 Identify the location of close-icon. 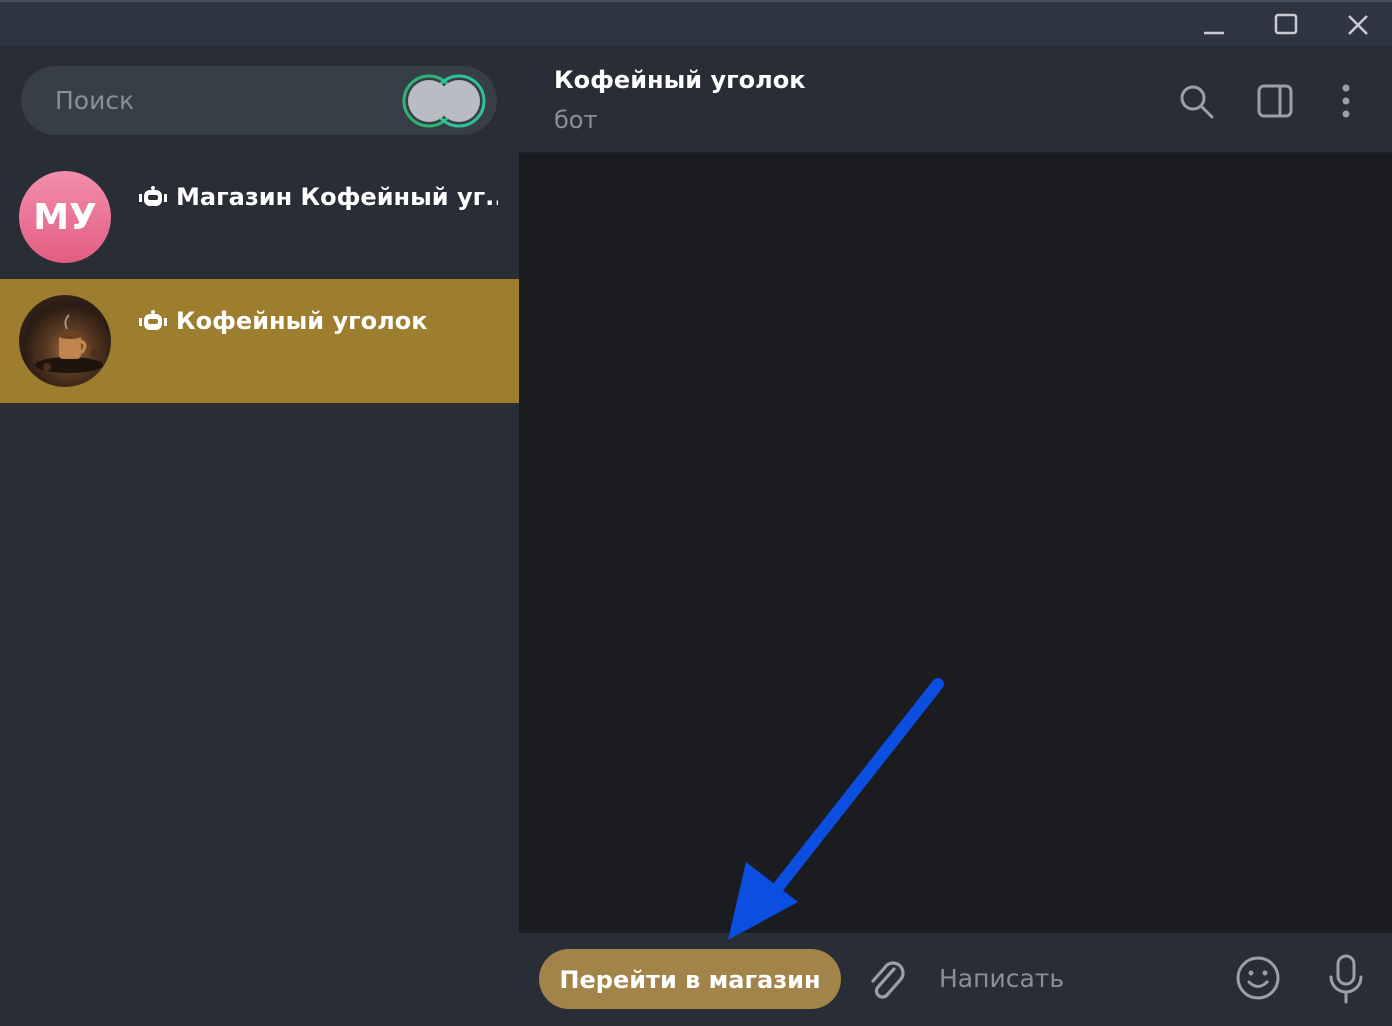
(1358, 25).